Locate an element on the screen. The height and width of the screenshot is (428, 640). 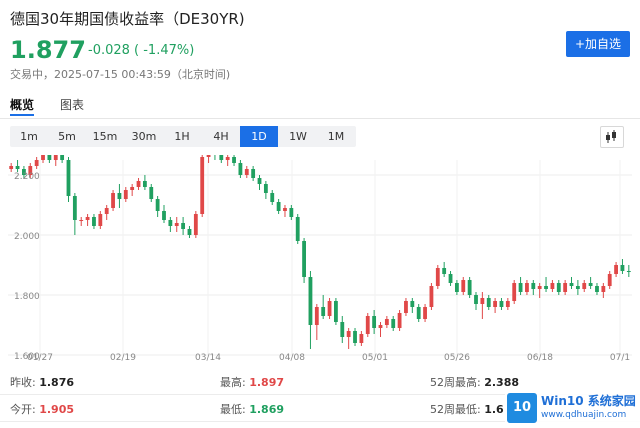
candlestick-settings-icon is located at coordinates (612, 137).